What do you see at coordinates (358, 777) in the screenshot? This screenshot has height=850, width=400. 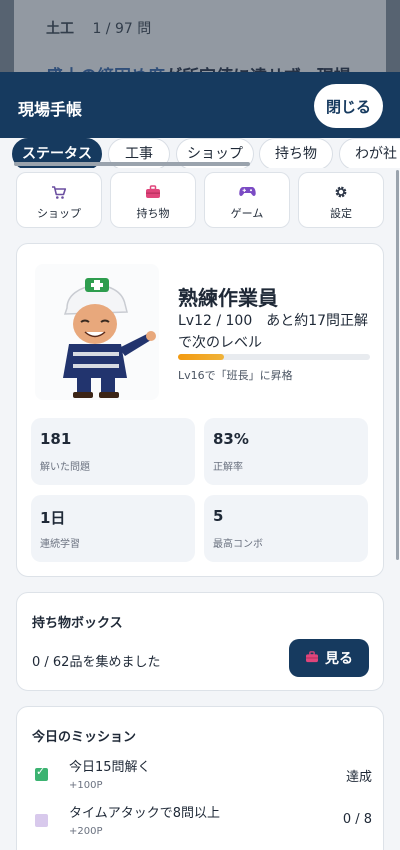 I see `mission-status: 達成` at bounding box center [358, 777].